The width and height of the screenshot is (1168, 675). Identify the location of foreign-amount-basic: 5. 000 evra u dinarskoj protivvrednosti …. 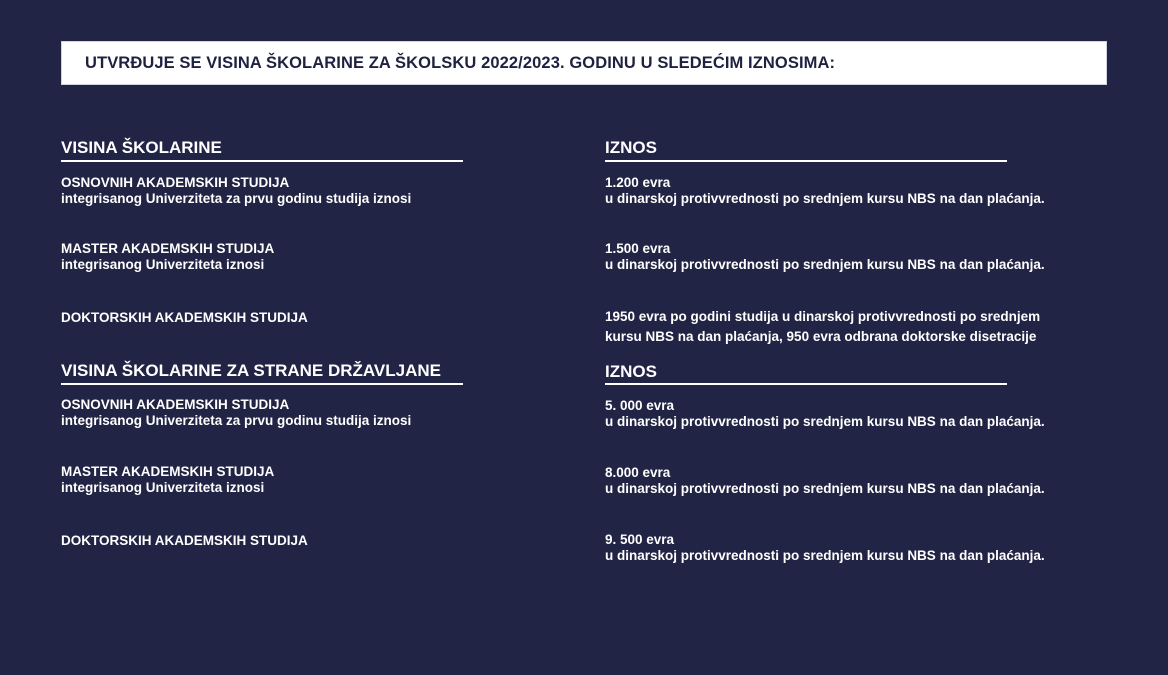
(825, 413).